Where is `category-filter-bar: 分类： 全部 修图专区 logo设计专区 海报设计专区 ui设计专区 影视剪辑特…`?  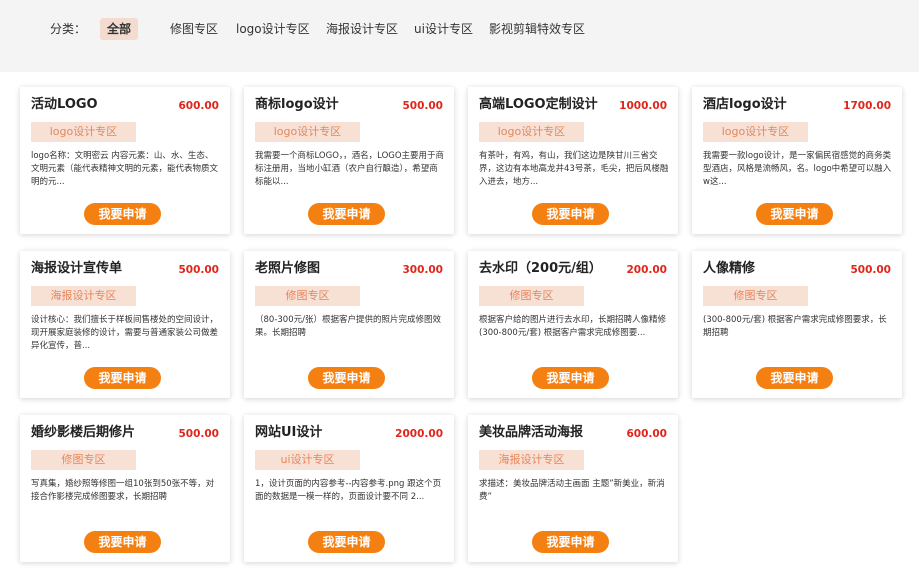 category-filter-bar: 分类： 全部 修图专区 logo设计专区 海报设计专区 ui设计专区 影视剪辑特… is located at coordinates (459, 36).